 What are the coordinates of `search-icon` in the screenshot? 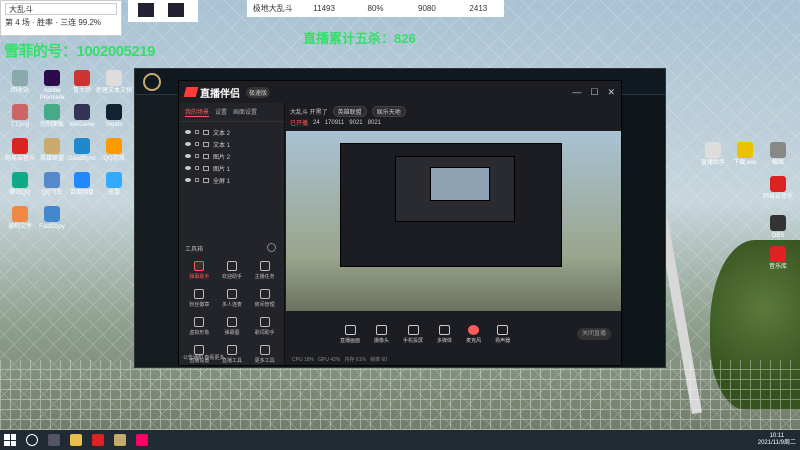 It's located at (32, 440).